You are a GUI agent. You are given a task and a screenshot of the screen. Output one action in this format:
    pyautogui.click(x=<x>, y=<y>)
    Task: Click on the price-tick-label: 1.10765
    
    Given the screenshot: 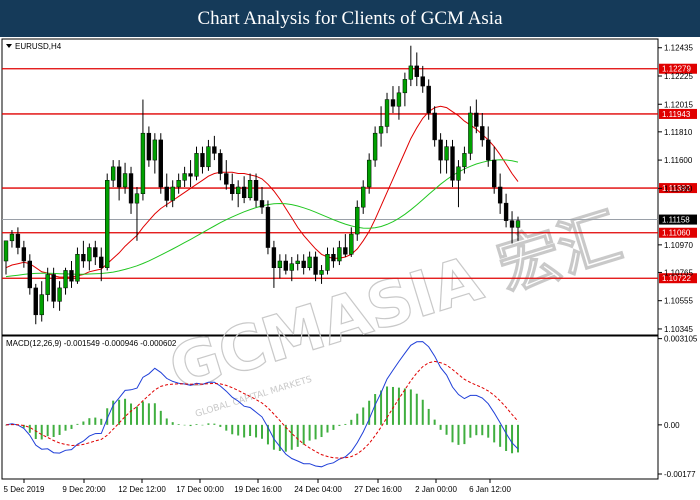 What is the action you would take?
    pyautogui.click(x=678, y=272)
    